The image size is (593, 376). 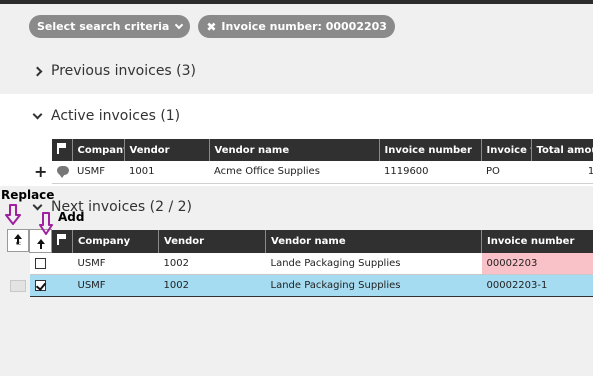 I want to click on column-header: Total amount, so click(x=562, y=150).